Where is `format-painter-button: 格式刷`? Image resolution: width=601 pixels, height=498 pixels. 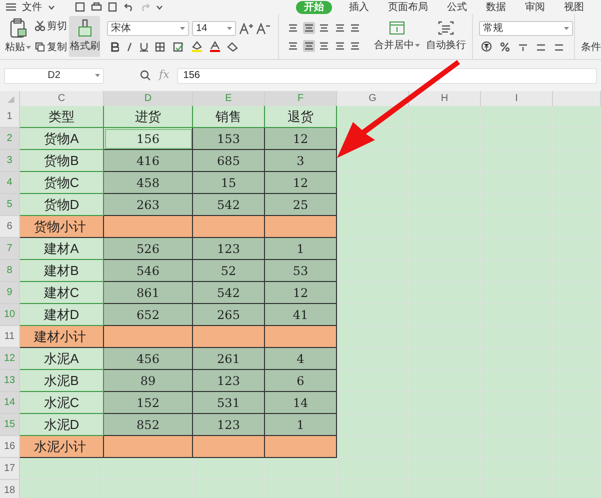
format-painter-button: 格式刷 is located at coordinates (84, 36).